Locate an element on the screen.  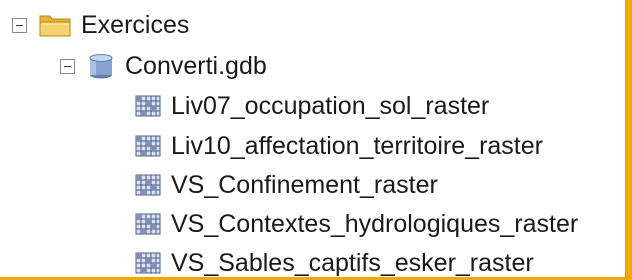
tree-node-raster: VS_Sables_captifs_esker_raster is located at coordinates (334, 263).